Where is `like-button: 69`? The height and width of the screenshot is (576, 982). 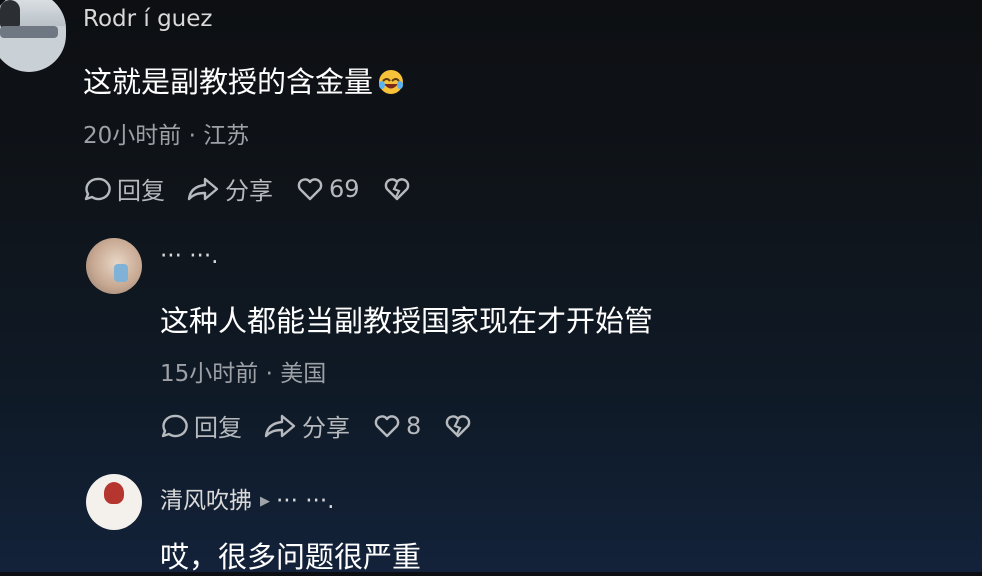 like-button: 69 is located at coordinates (327, 189).